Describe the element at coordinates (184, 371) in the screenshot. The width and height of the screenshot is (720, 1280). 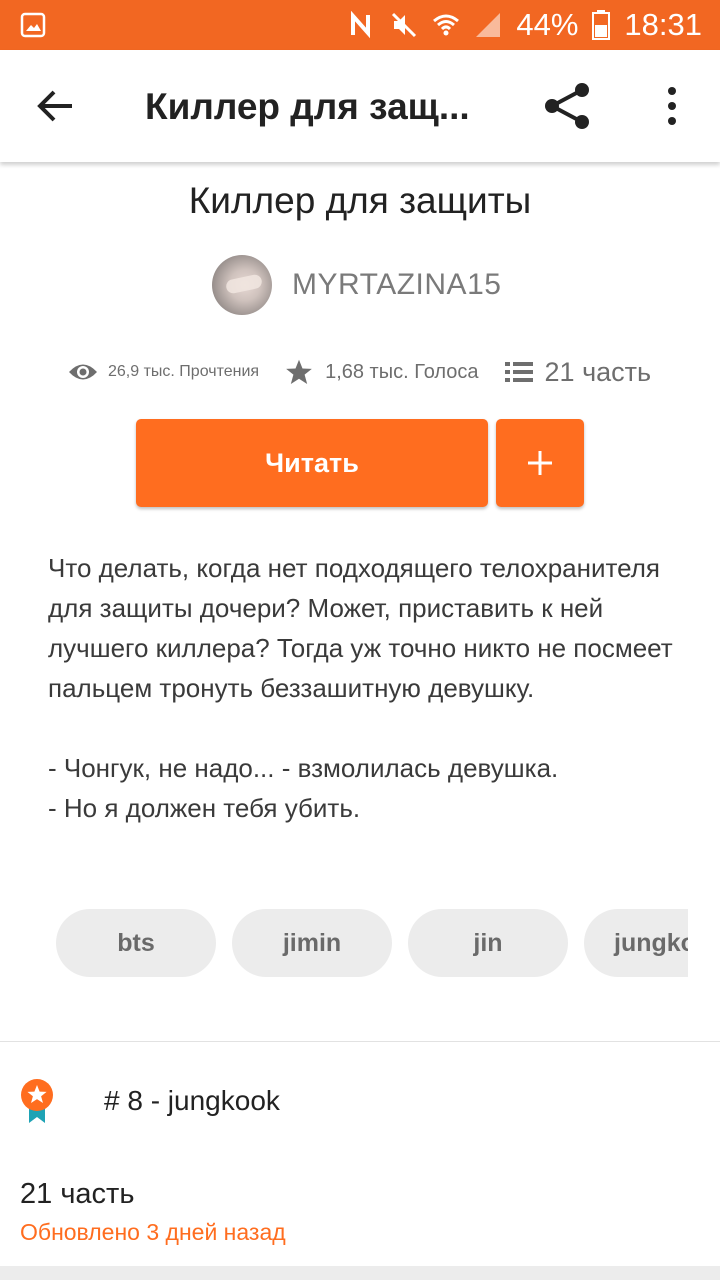
I see `reads-count: 26,9 тыс. Прочтения` at that location.